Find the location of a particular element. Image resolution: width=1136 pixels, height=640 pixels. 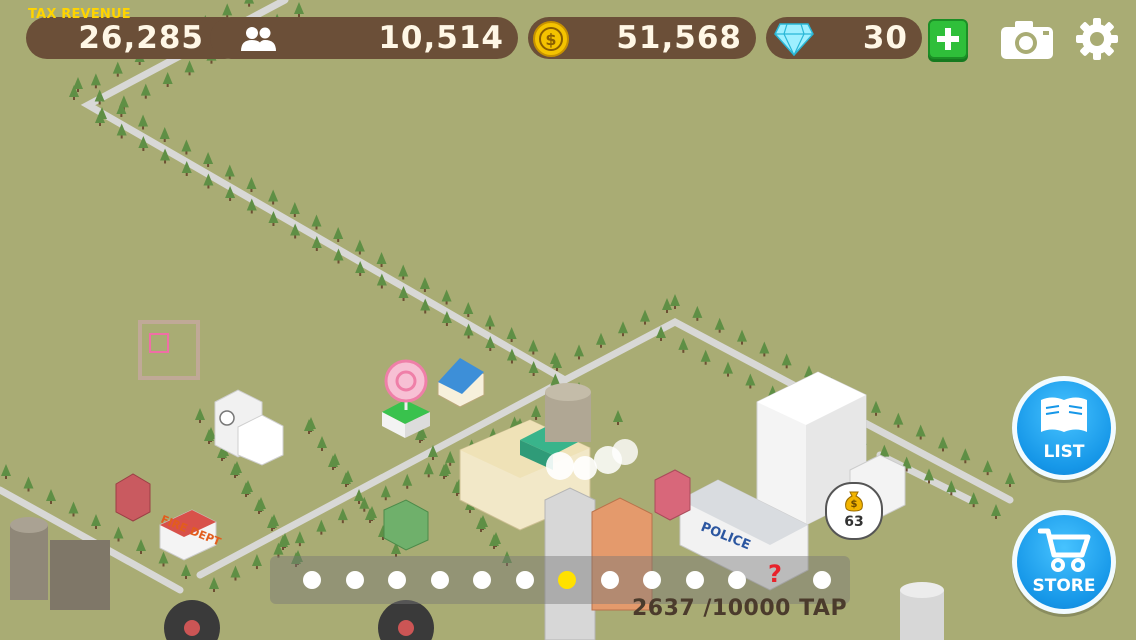

income-bubble: $ 63 is located at coordinates (854, 511).